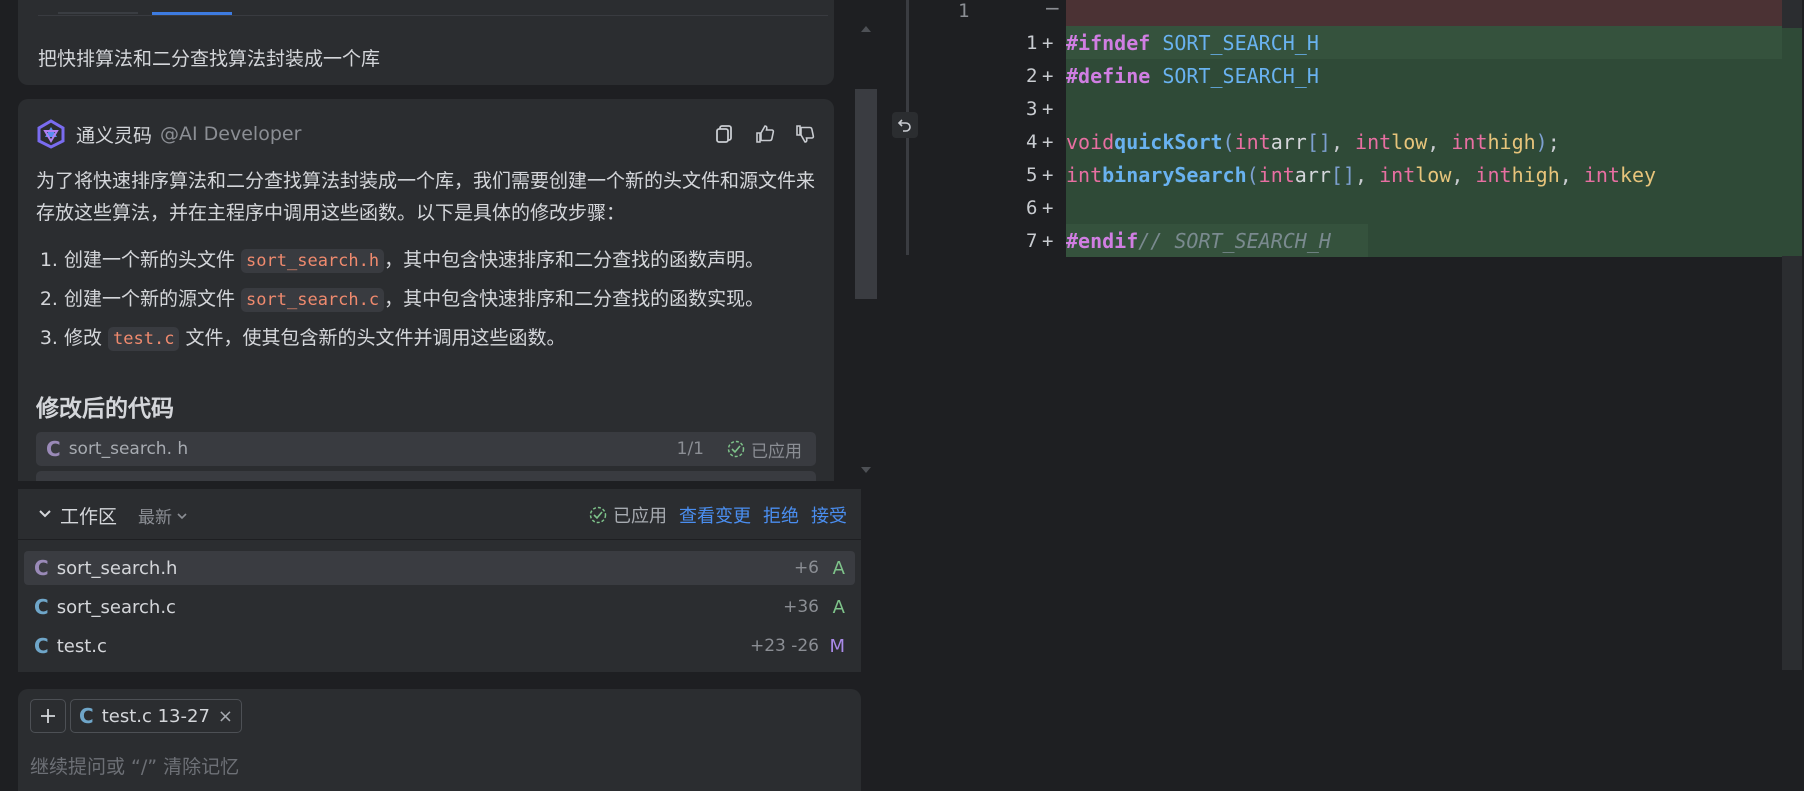  I want to click on card-tabstrip, so click(433, 8).